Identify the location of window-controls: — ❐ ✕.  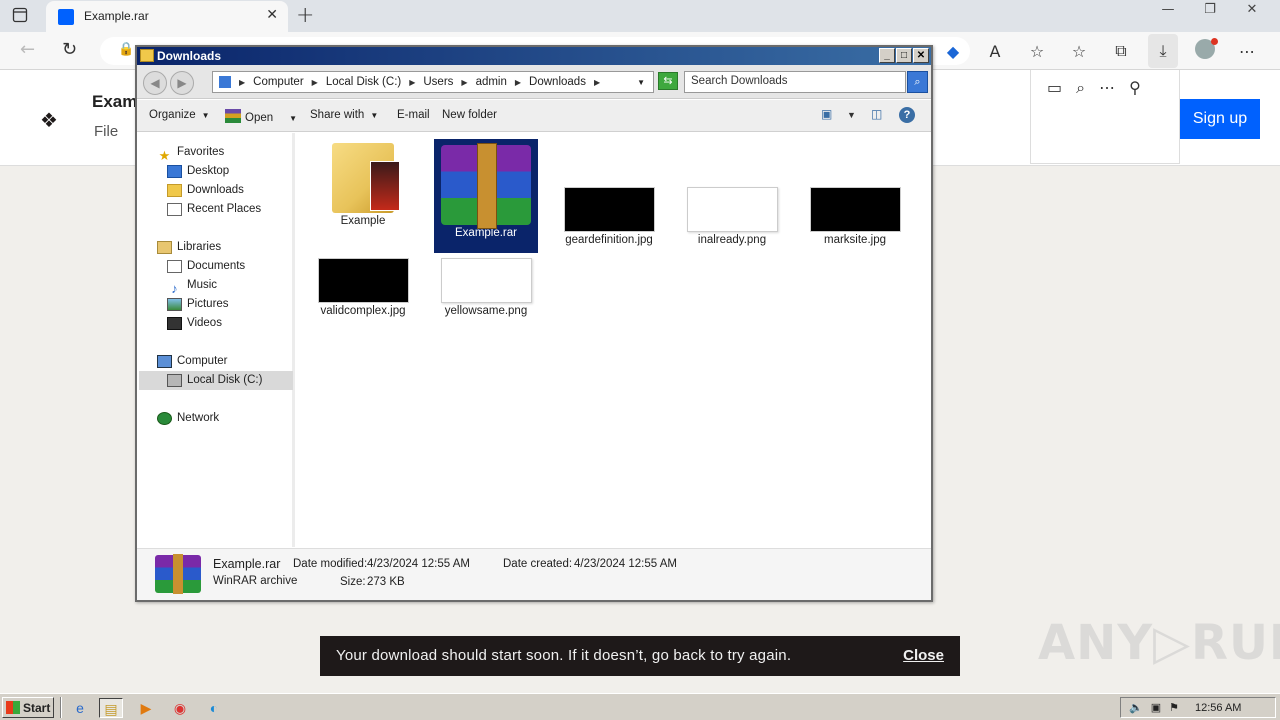
(1210, 8).